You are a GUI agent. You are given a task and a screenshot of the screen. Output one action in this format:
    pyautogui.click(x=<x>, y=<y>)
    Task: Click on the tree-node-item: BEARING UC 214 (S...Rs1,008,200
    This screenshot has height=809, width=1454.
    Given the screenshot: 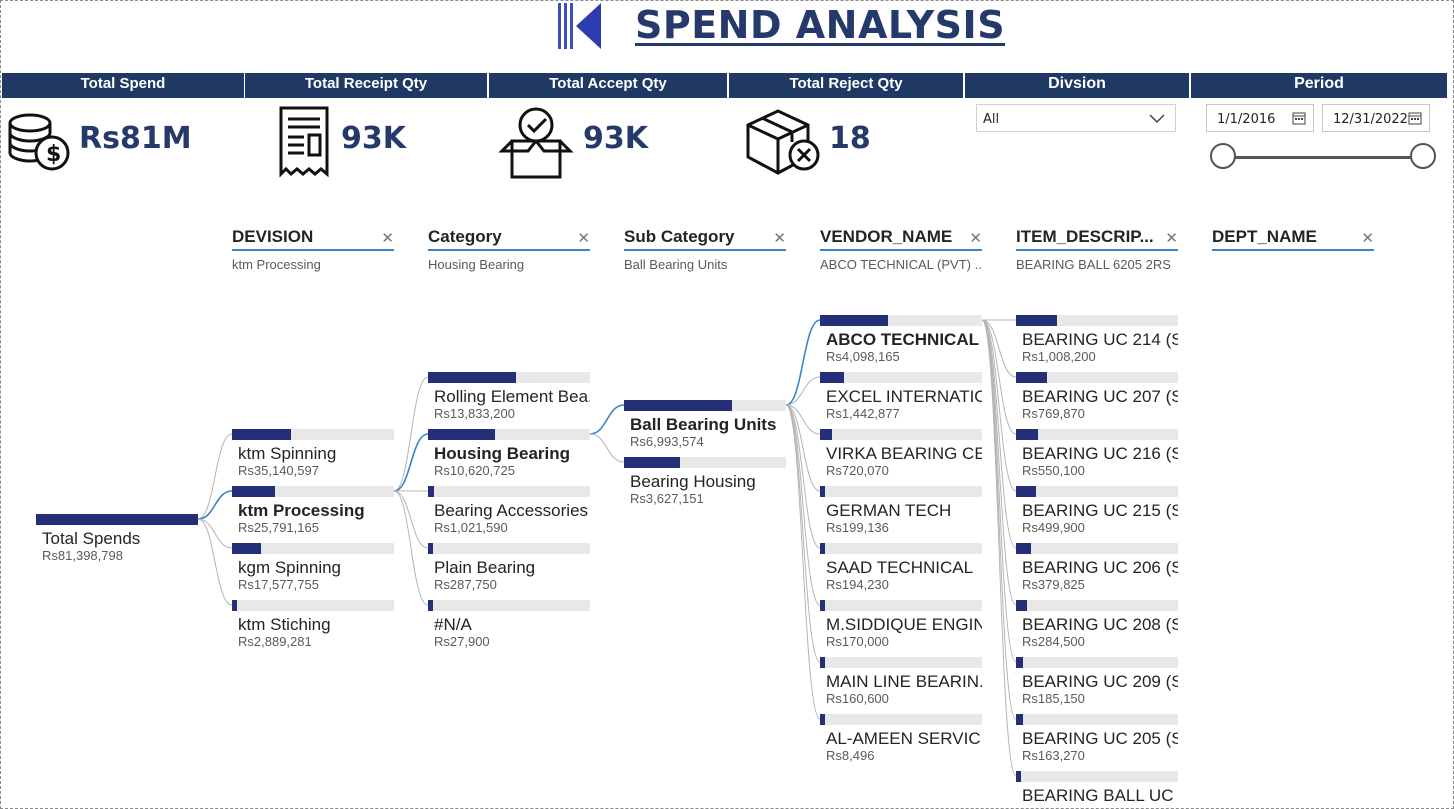 What is the action you would take?
    pyautogui.click(x=1097, y=339)
    